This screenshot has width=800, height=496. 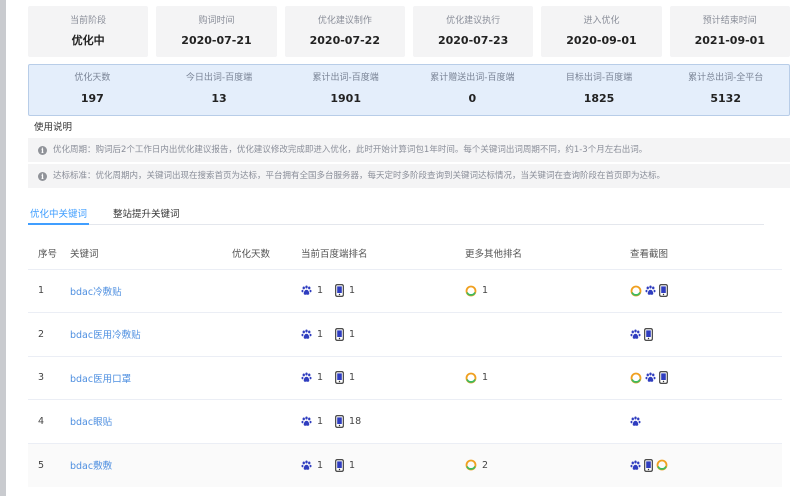 I want to click on col-header-days: 优化天数, so click(x=251, y=254).